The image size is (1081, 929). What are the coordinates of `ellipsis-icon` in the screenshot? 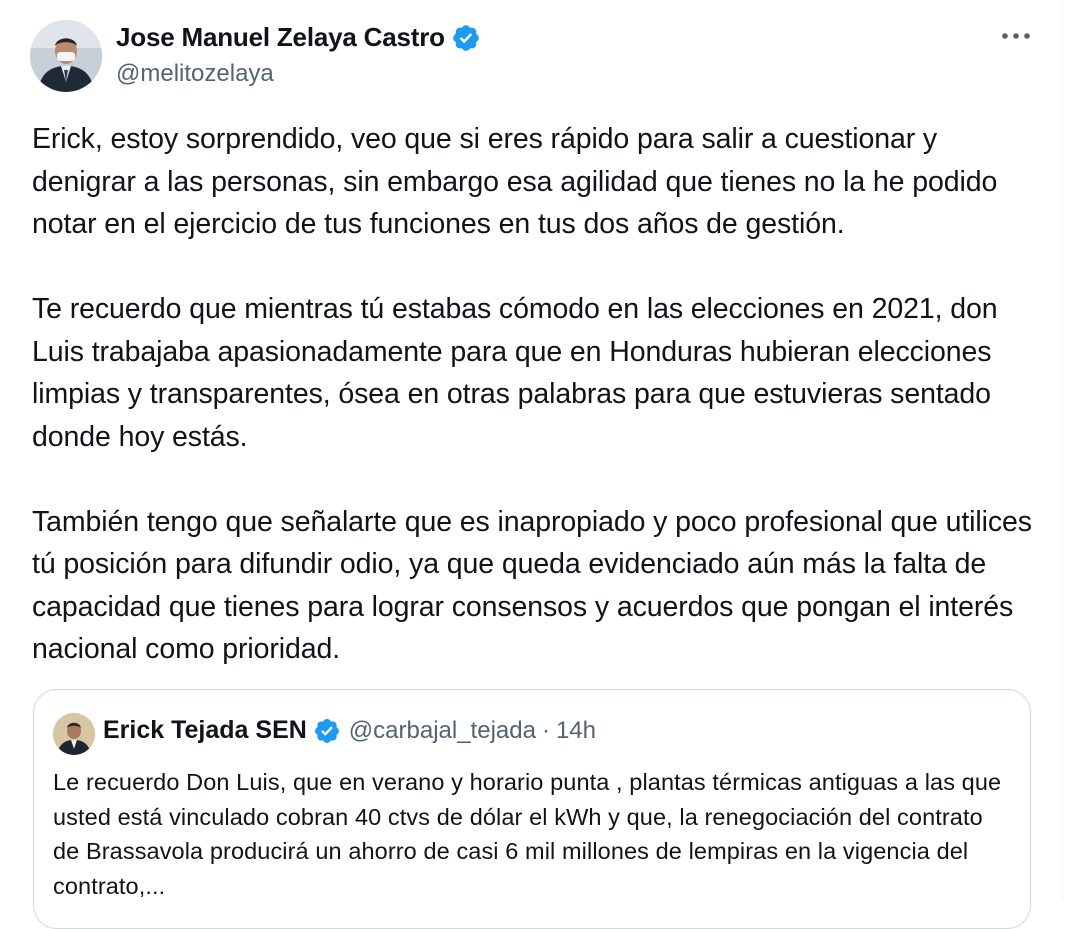 It's located at (1016, 36).